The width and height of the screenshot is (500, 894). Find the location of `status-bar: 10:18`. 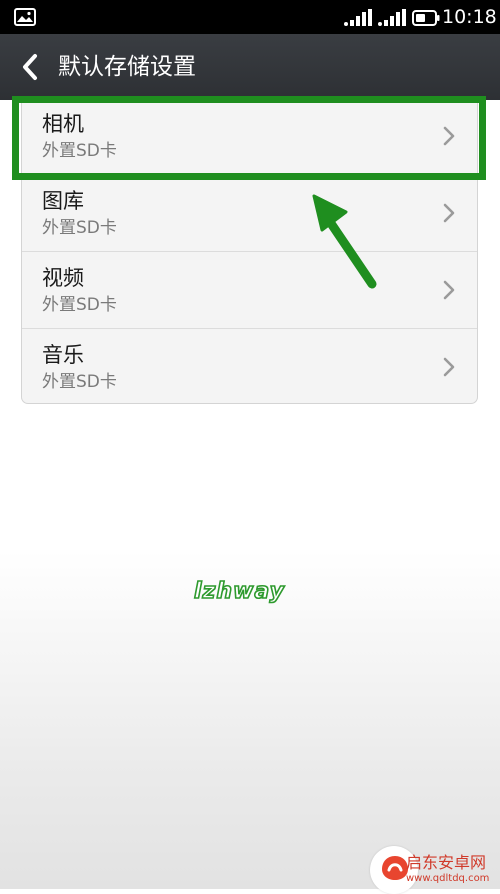

status-bar: 10:18 is located at coordinates (250, 17).